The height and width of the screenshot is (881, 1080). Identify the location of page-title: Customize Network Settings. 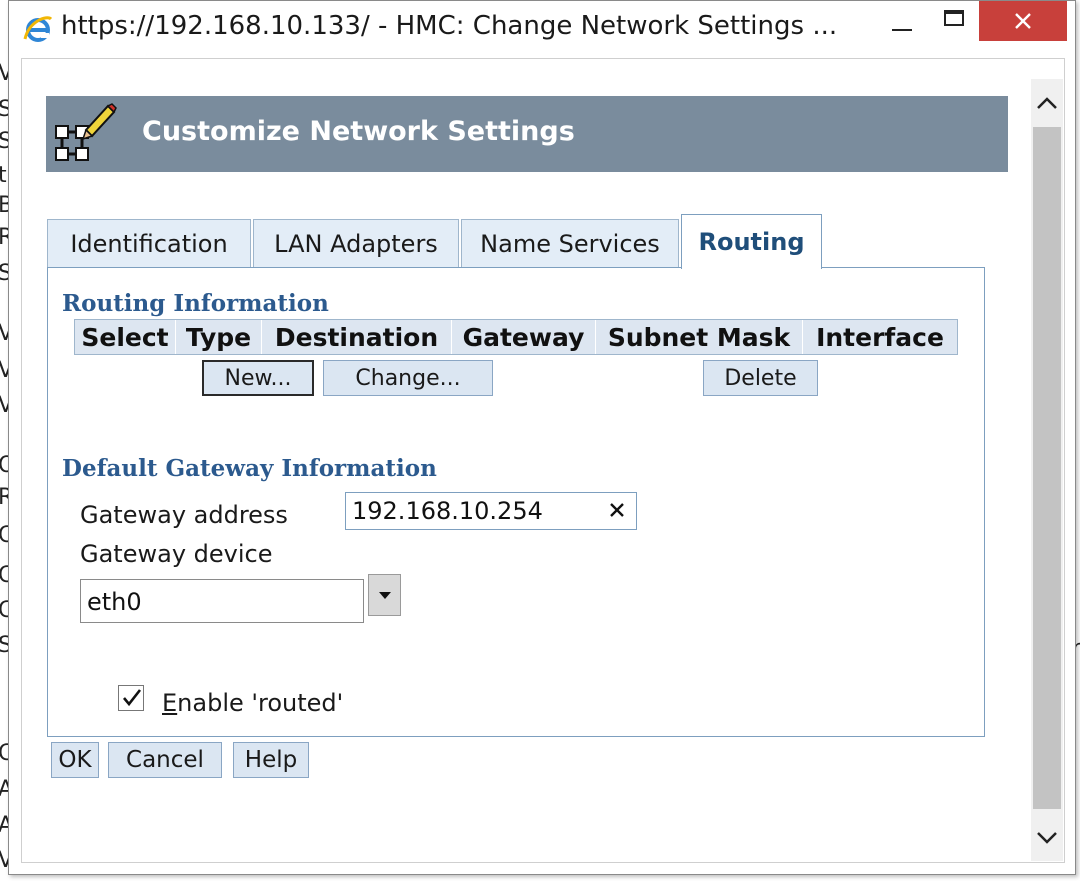
(358, 131).